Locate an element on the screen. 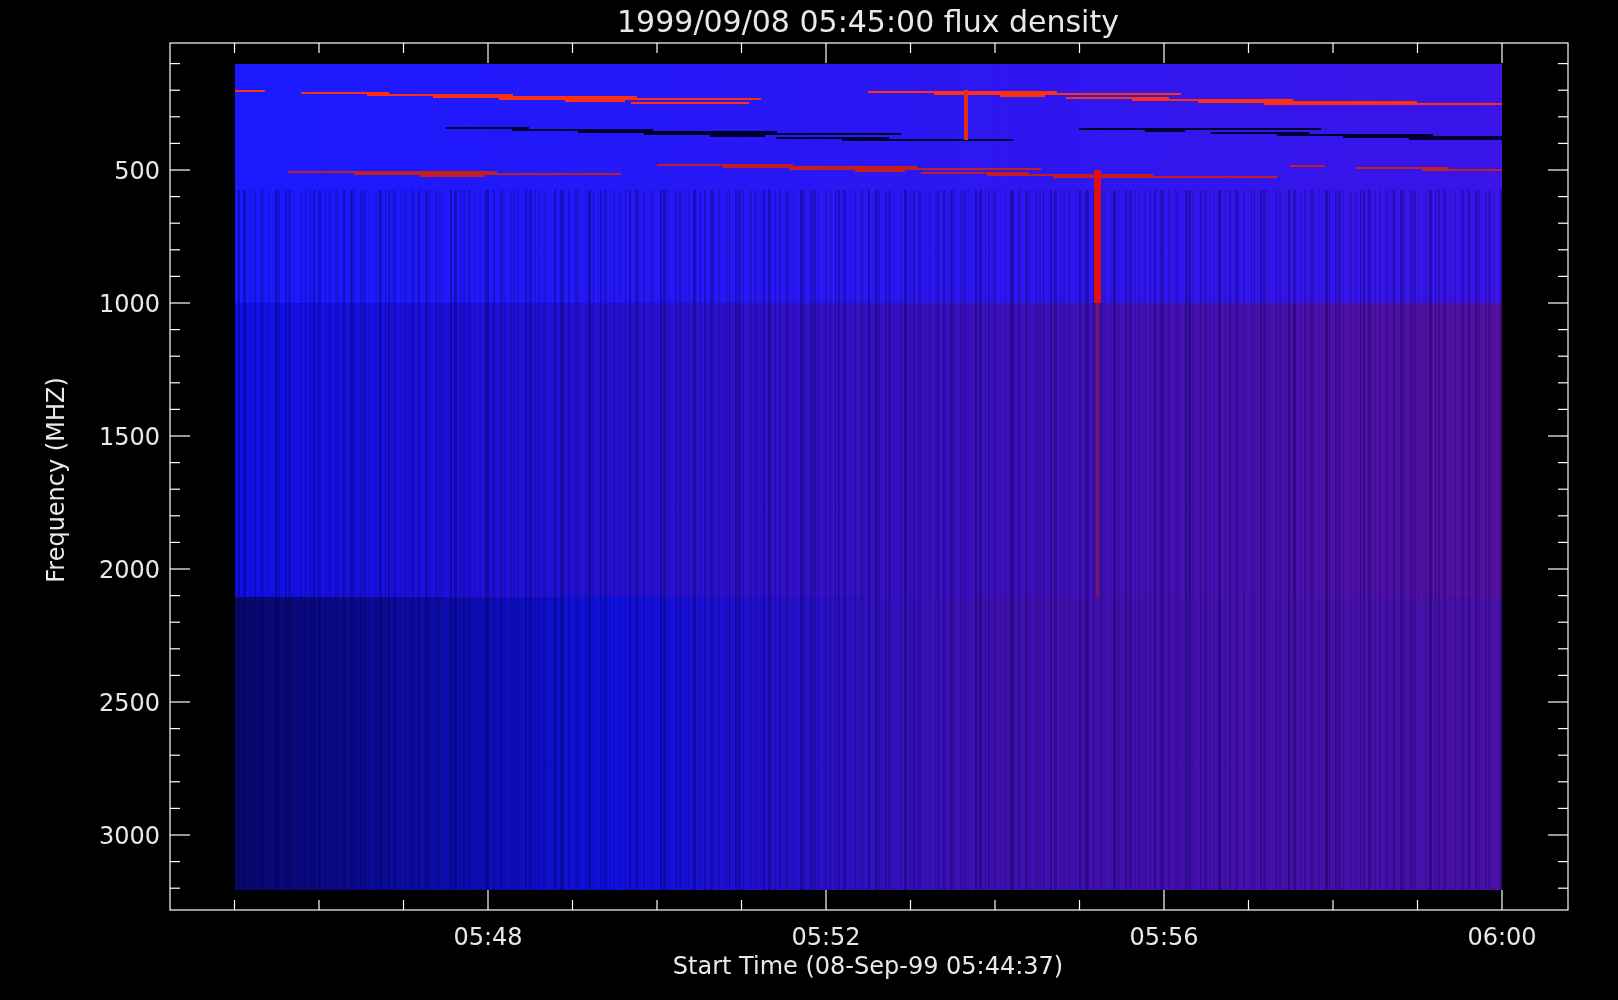 Image resolution: width=1618 pixels, height=1000 pixels. tick-label: 3000 is located at coordinates (129, 836).